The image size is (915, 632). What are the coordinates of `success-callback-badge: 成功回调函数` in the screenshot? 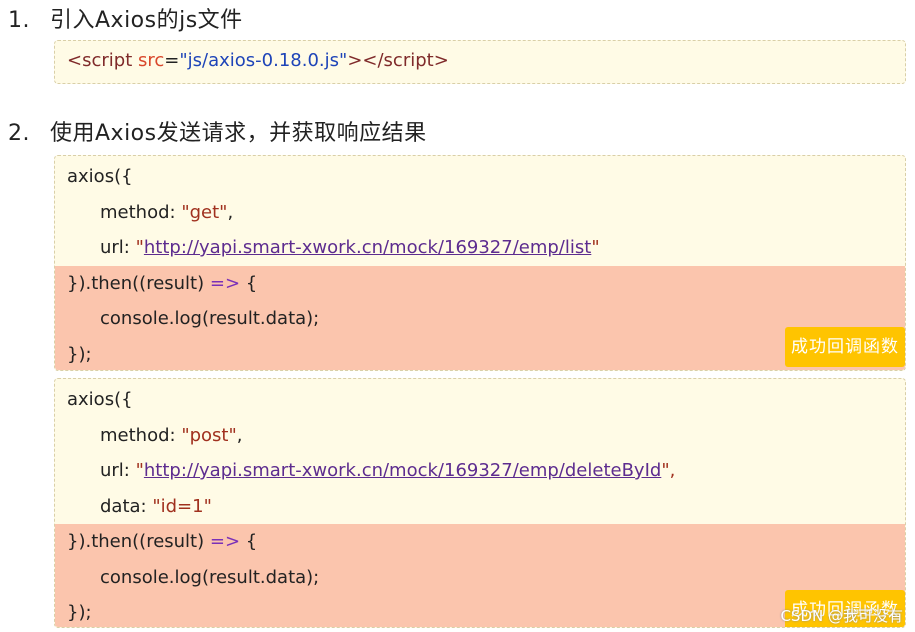 It's located at (845, 346).